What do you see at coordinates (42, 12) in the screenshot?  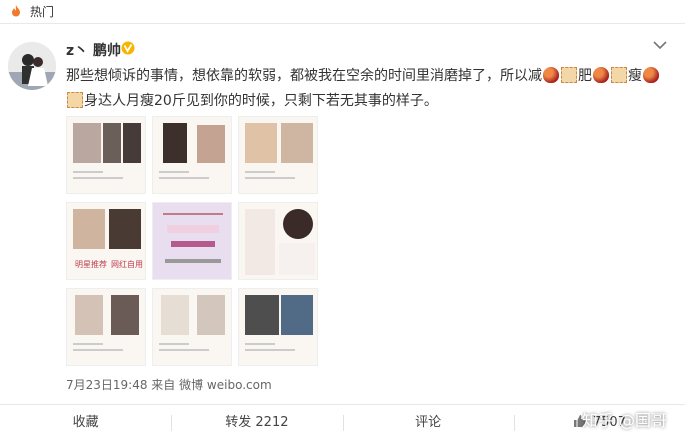 I see `section-label: 热门` at bounding box center [42, 12].